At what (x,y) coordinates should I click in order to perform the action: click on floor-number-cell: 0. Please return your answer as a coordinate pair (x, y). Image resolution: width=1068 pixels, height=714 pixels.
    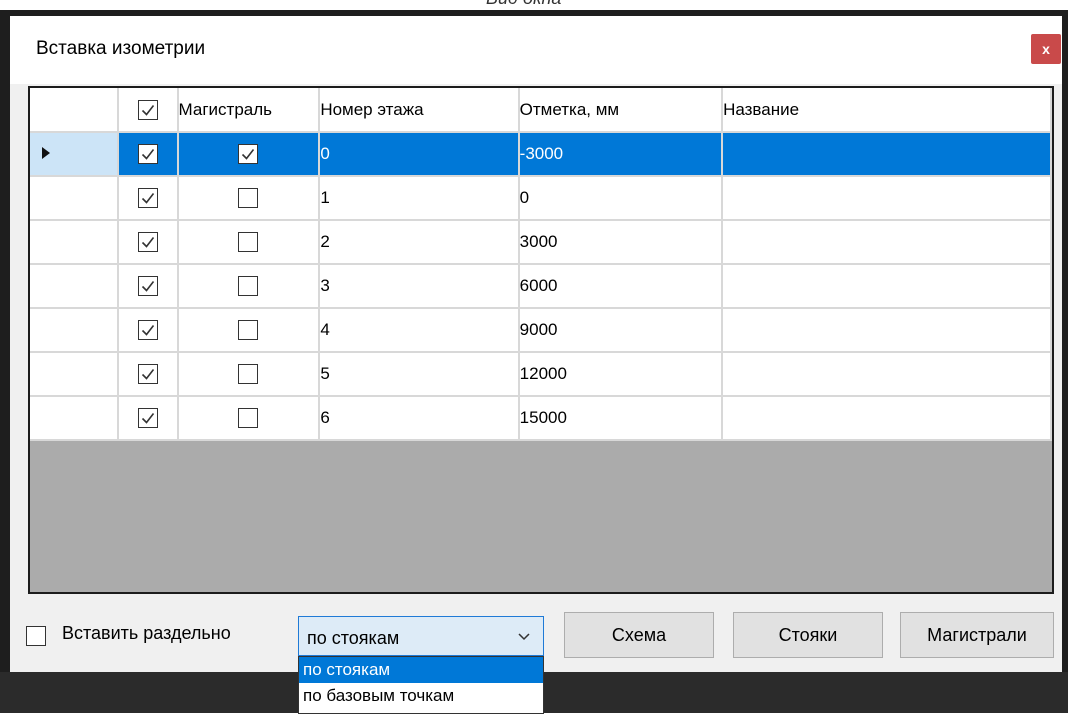
    Looking at the image, I should click on (419, 154).